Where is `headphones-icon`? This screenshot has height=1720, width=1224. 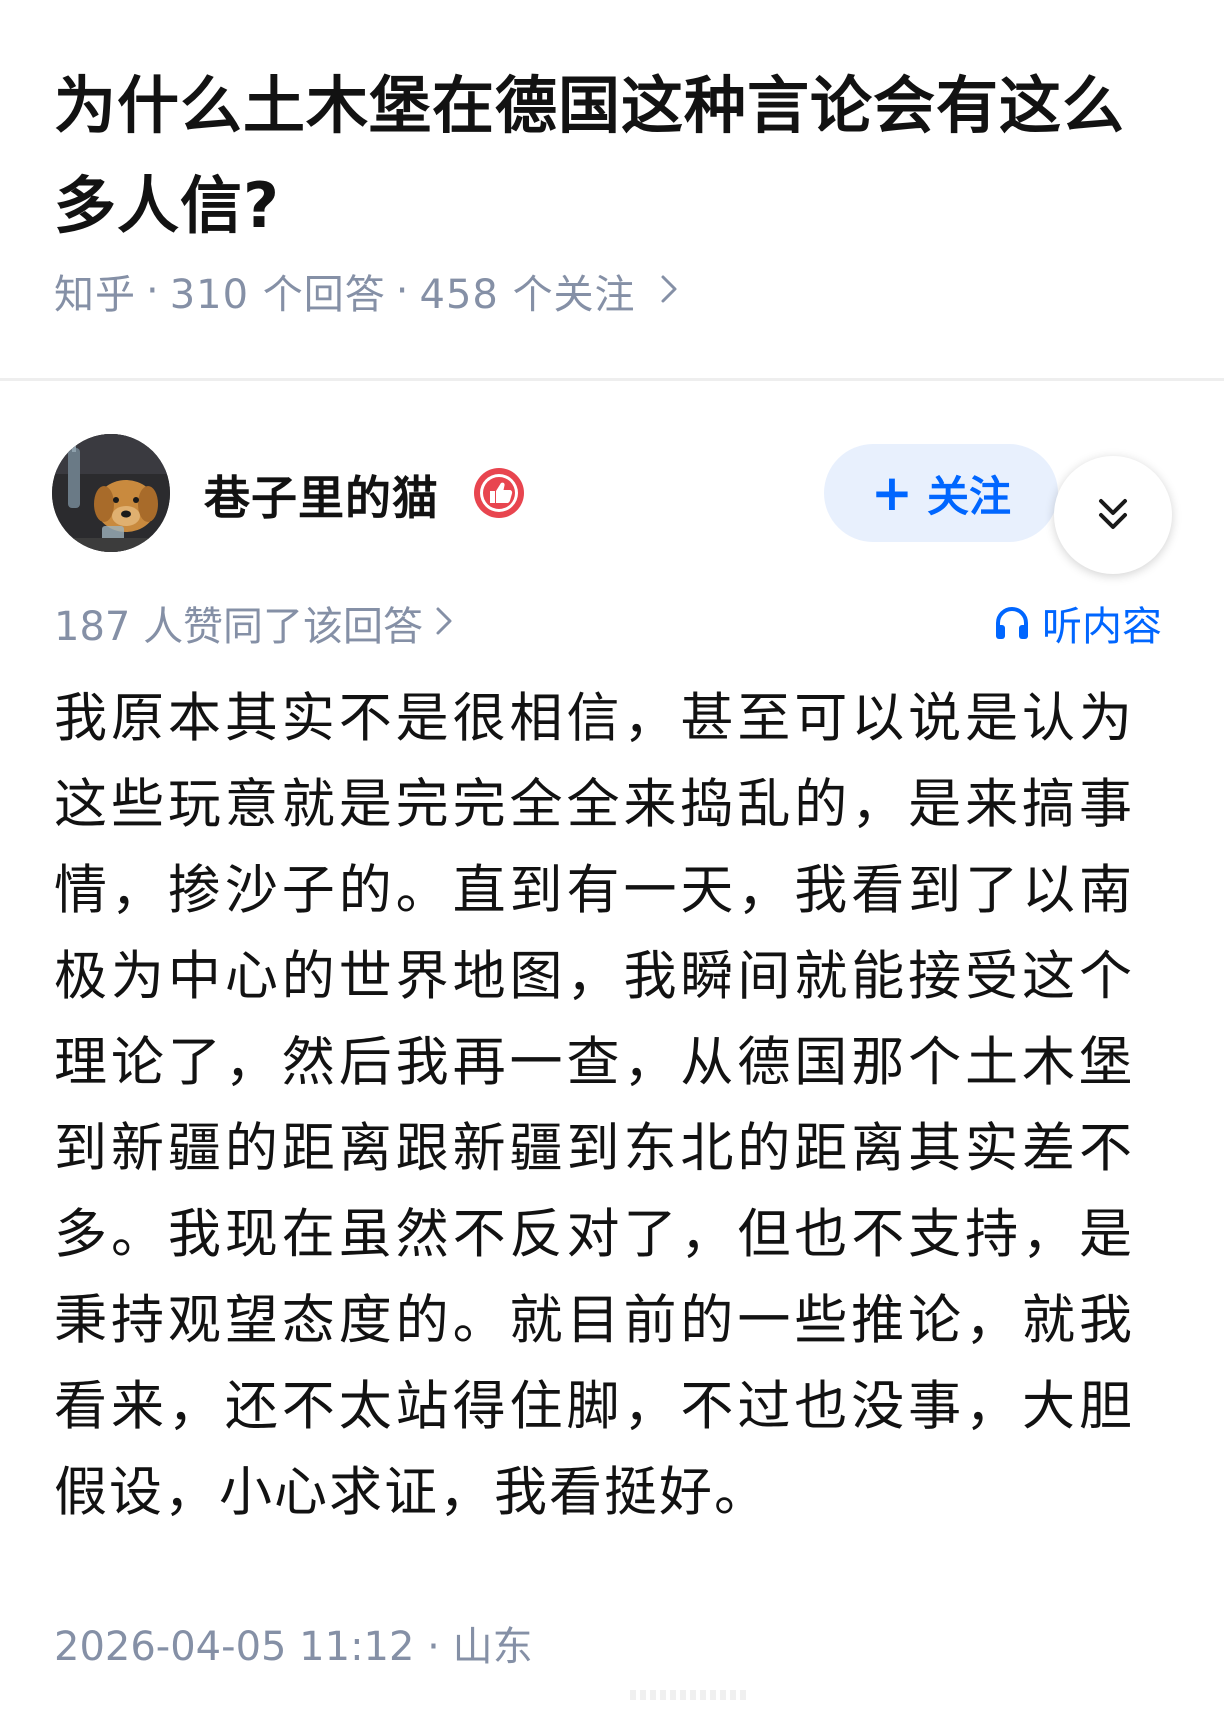 headphones-icon is located at coordinates (1012, 623).